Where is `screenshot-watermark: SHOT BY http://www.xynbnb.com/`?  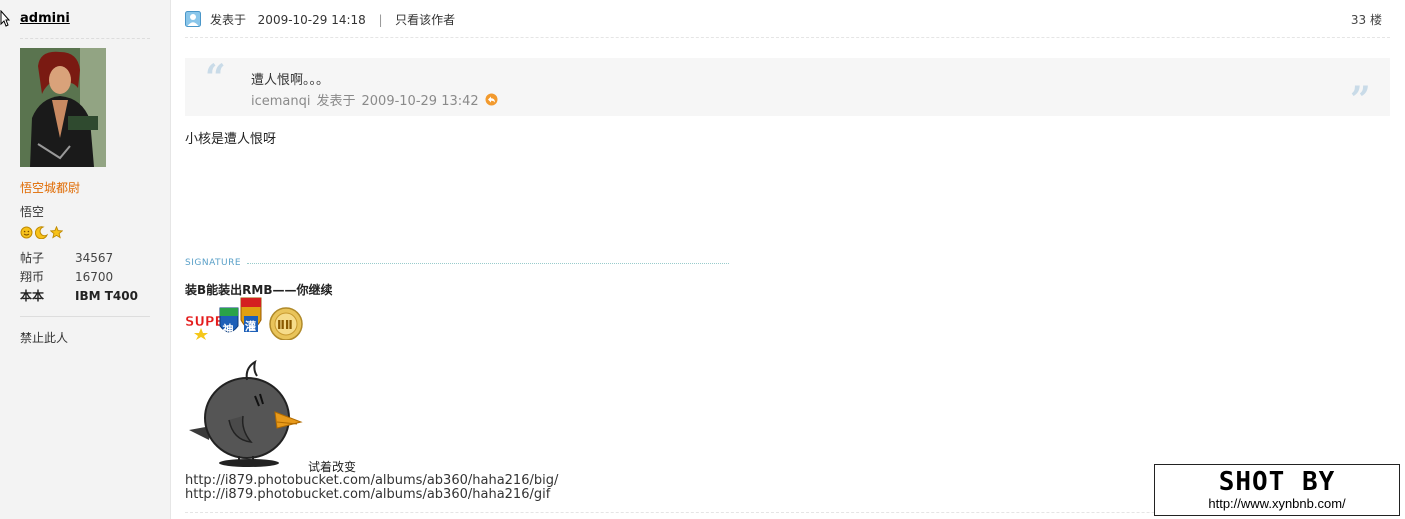 screenshot-watermark: SHOT BY http://www.xynbnb.com/ is located at coordinates (1277, 490).